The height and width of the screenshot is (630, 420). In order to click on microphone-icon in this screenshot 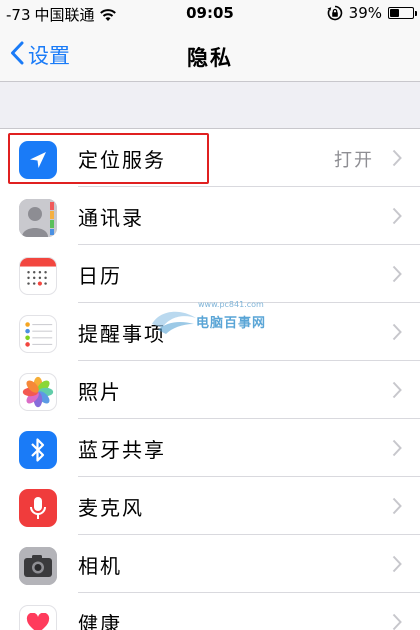, I will do `click(38, 508)`.